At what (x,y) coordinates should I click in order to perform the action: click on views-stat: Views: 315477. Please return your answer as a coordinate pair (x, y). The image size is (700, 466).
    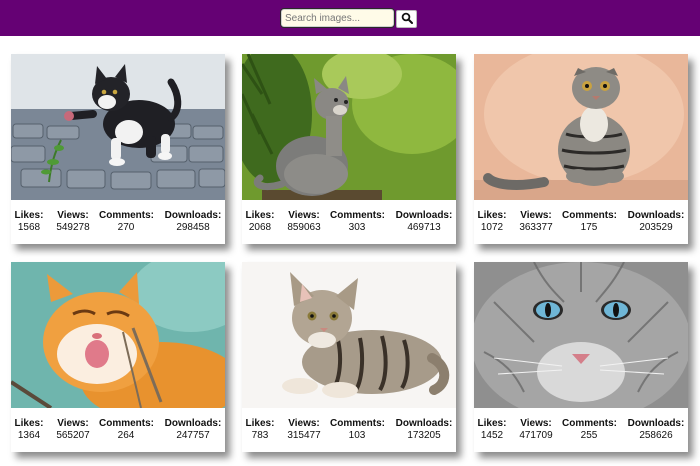
    Looking at the image, I should click on (304, 430).